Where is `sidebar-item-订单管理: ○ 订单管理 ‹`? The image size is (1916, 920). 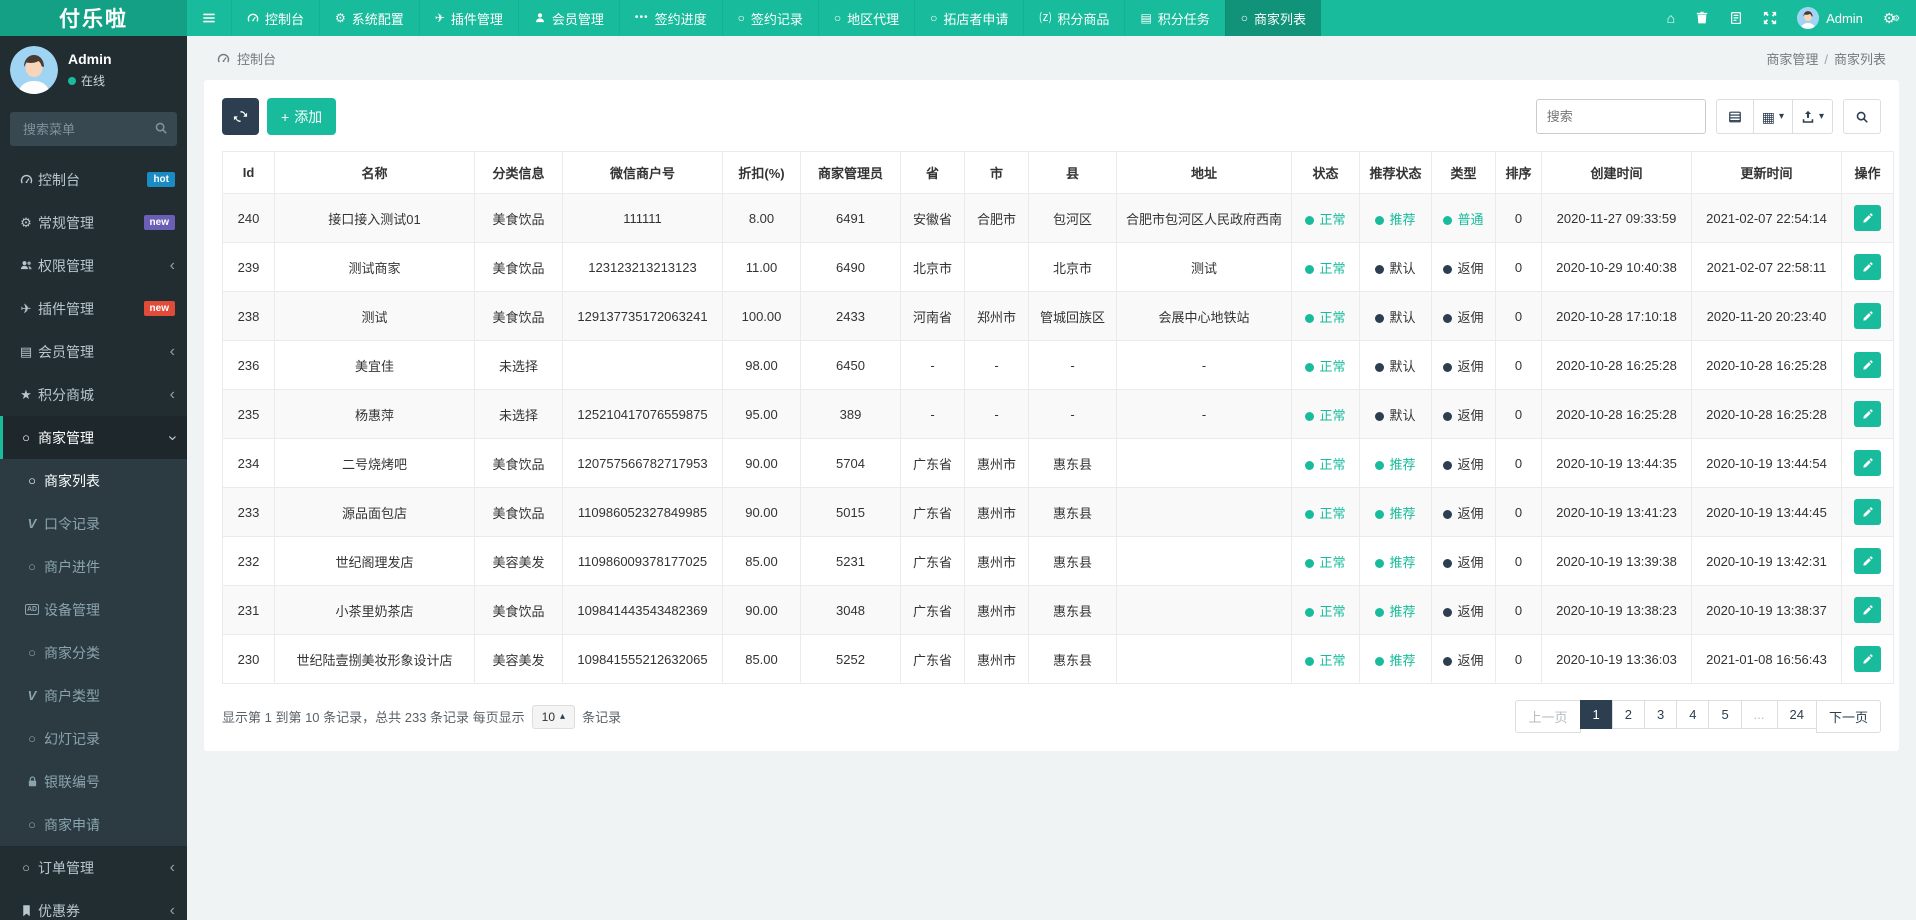
sidebar-item-订单管理: ○ 订单管理 ‹ is located at coordinates (93, 867).